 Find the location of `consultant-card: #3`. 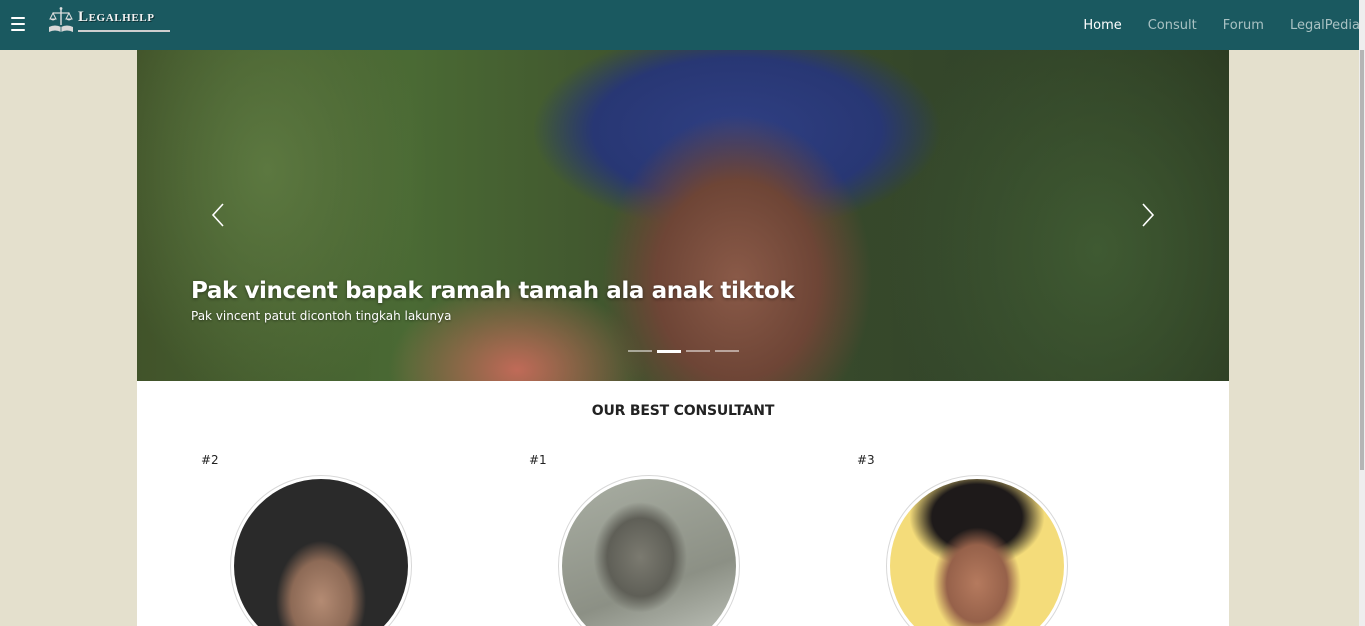

consultant-card: #3 is located at coordinates (962, 539).